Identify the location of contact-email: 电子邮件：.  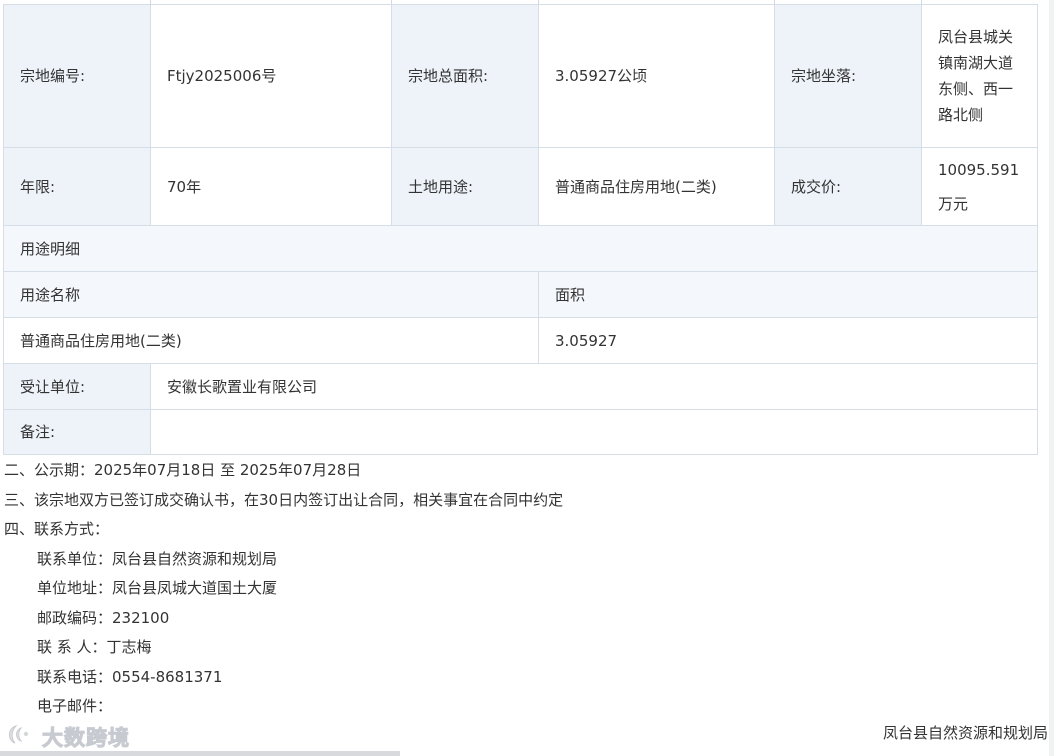
(75, 706).